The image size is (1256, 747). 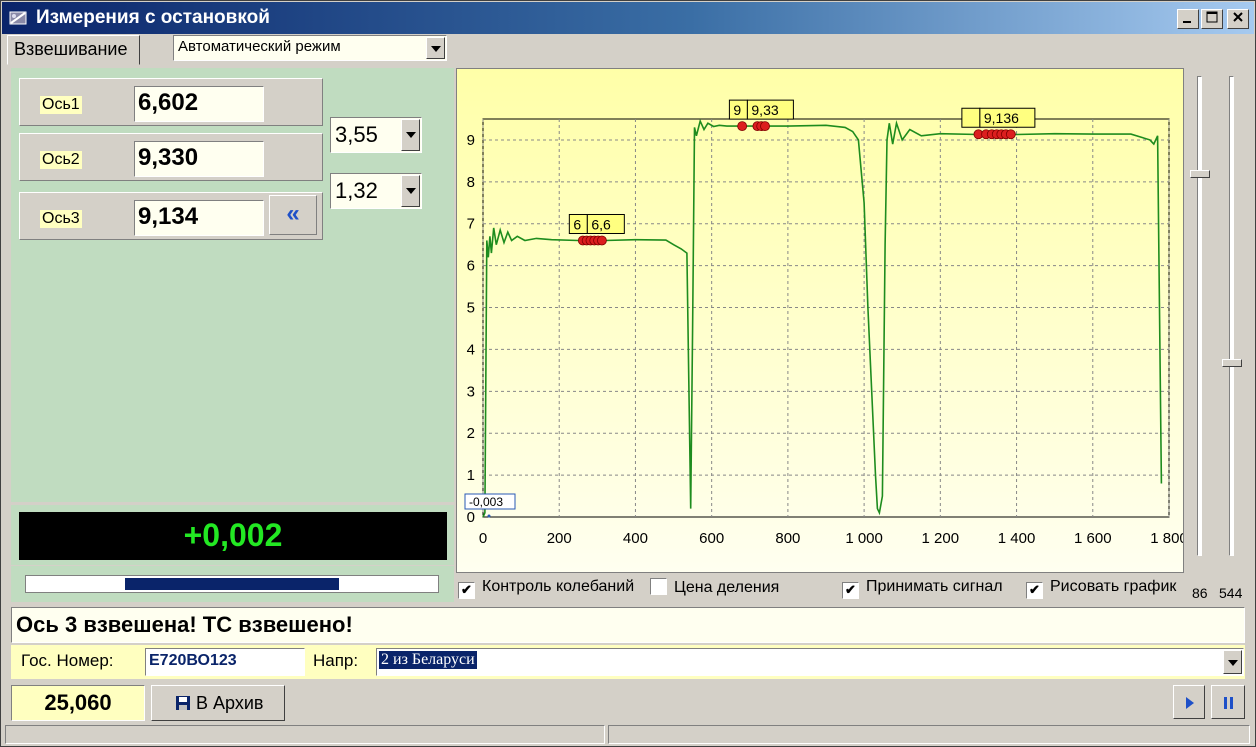 I want to click on x-tick-label: 200, so click(x=559, y=538).